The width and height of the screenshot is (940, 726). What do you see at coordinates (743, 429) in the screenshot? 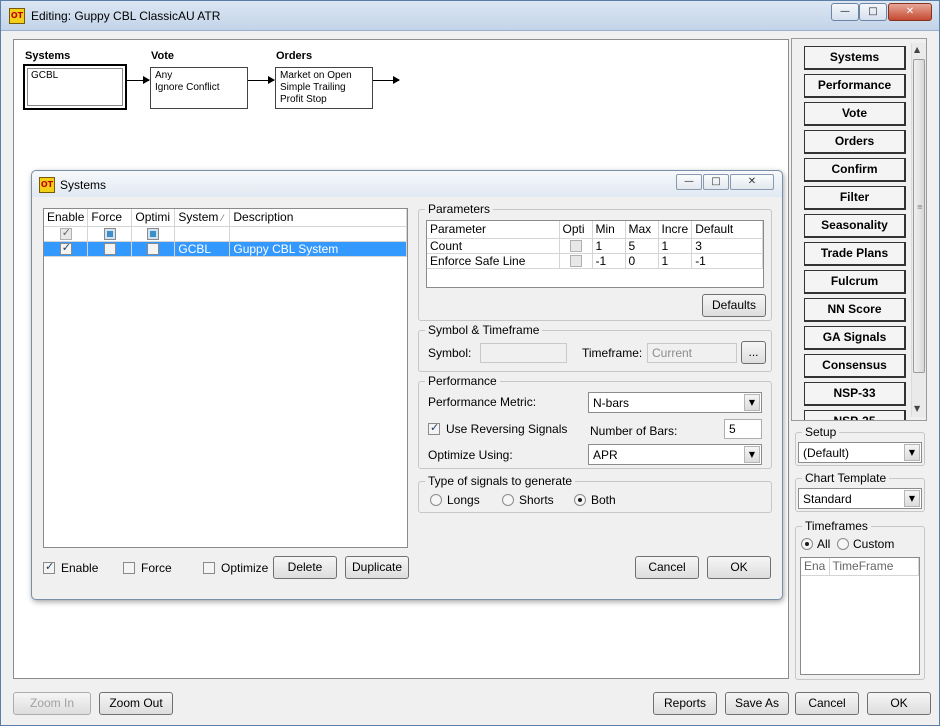
I see `number-of-bars-input: 5` at bounding box center [743, 429].